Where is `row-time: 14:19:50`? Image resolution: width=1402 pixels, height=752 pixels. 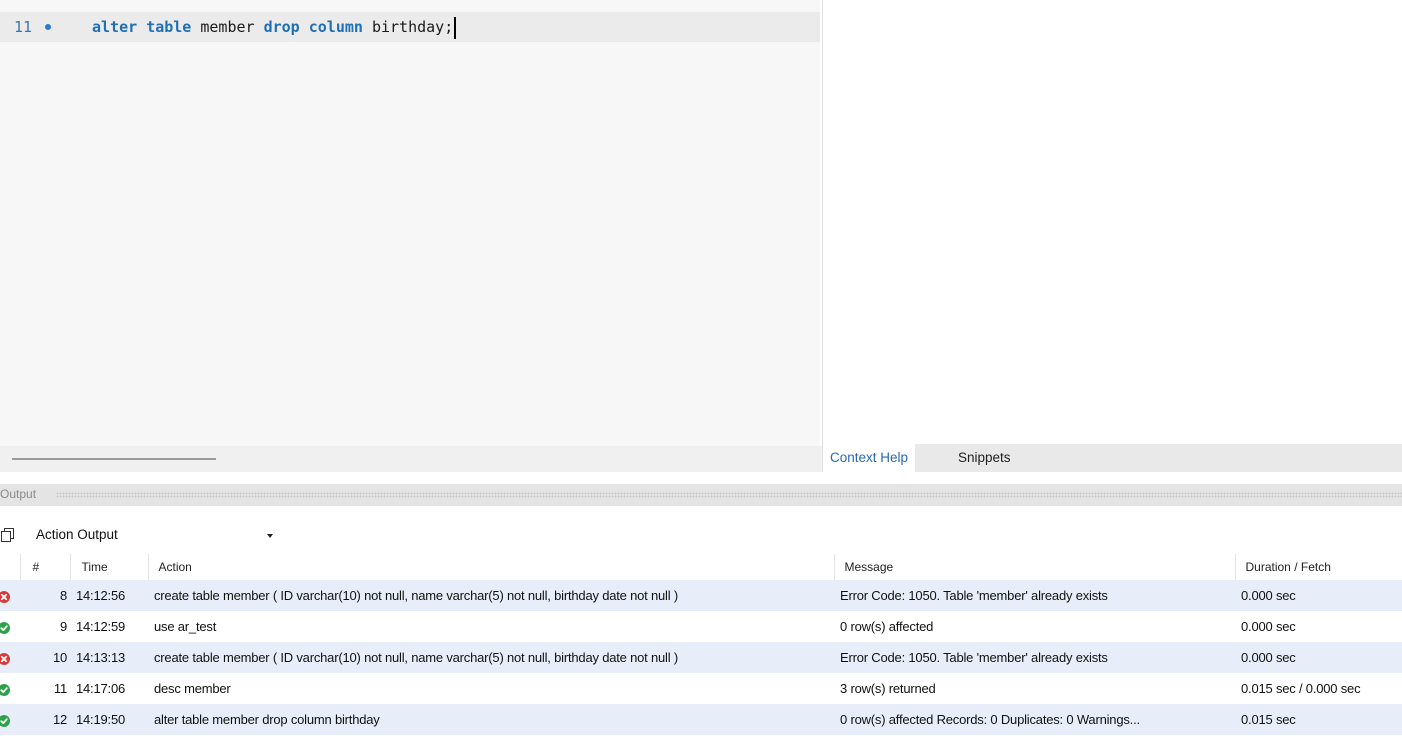 row-time: 14:19:50 is located at coordinates (109, 719).